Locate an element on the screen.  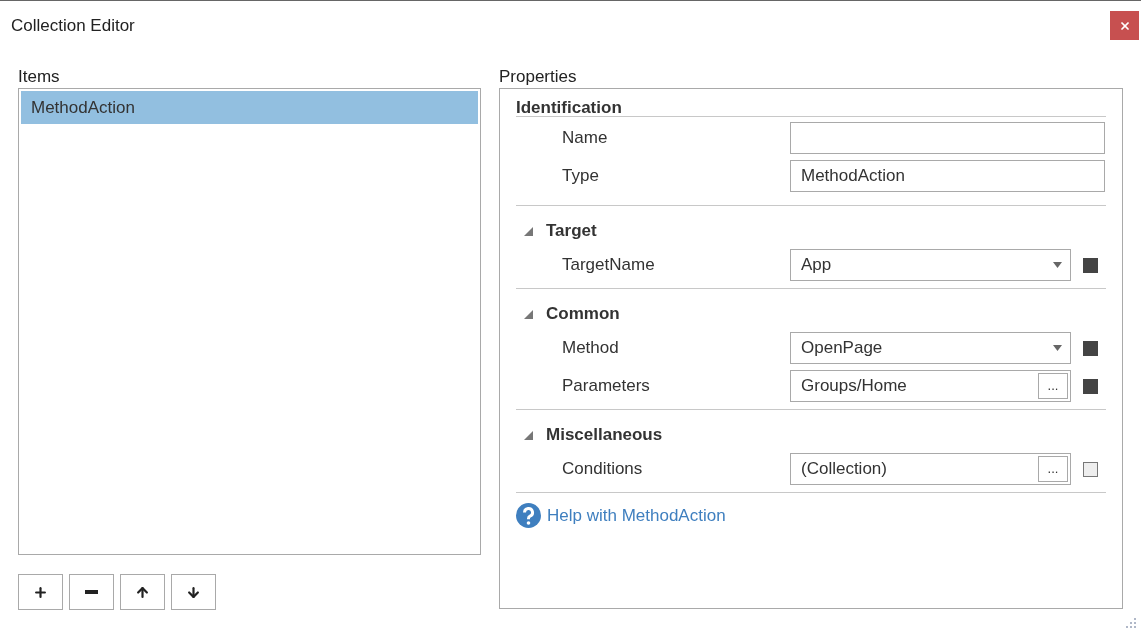
close-button is located at coordinates (1124, 25).